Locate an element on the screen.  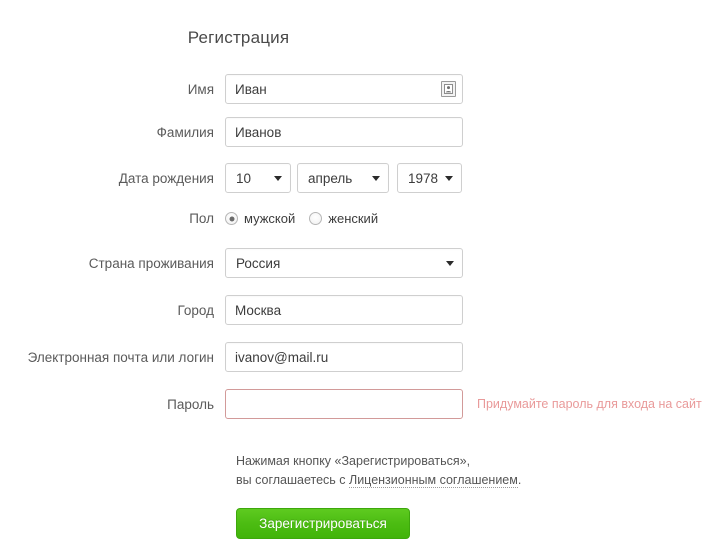
city-label: Город is located at coordinates (195, 310).